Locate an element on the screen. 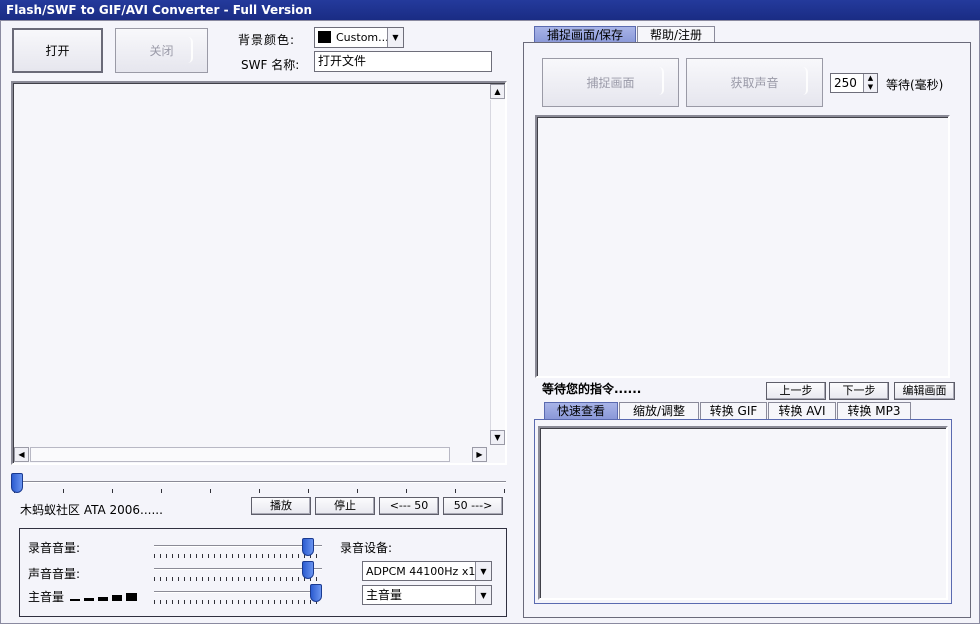  timeline-track is located at coordinates (260, 482).